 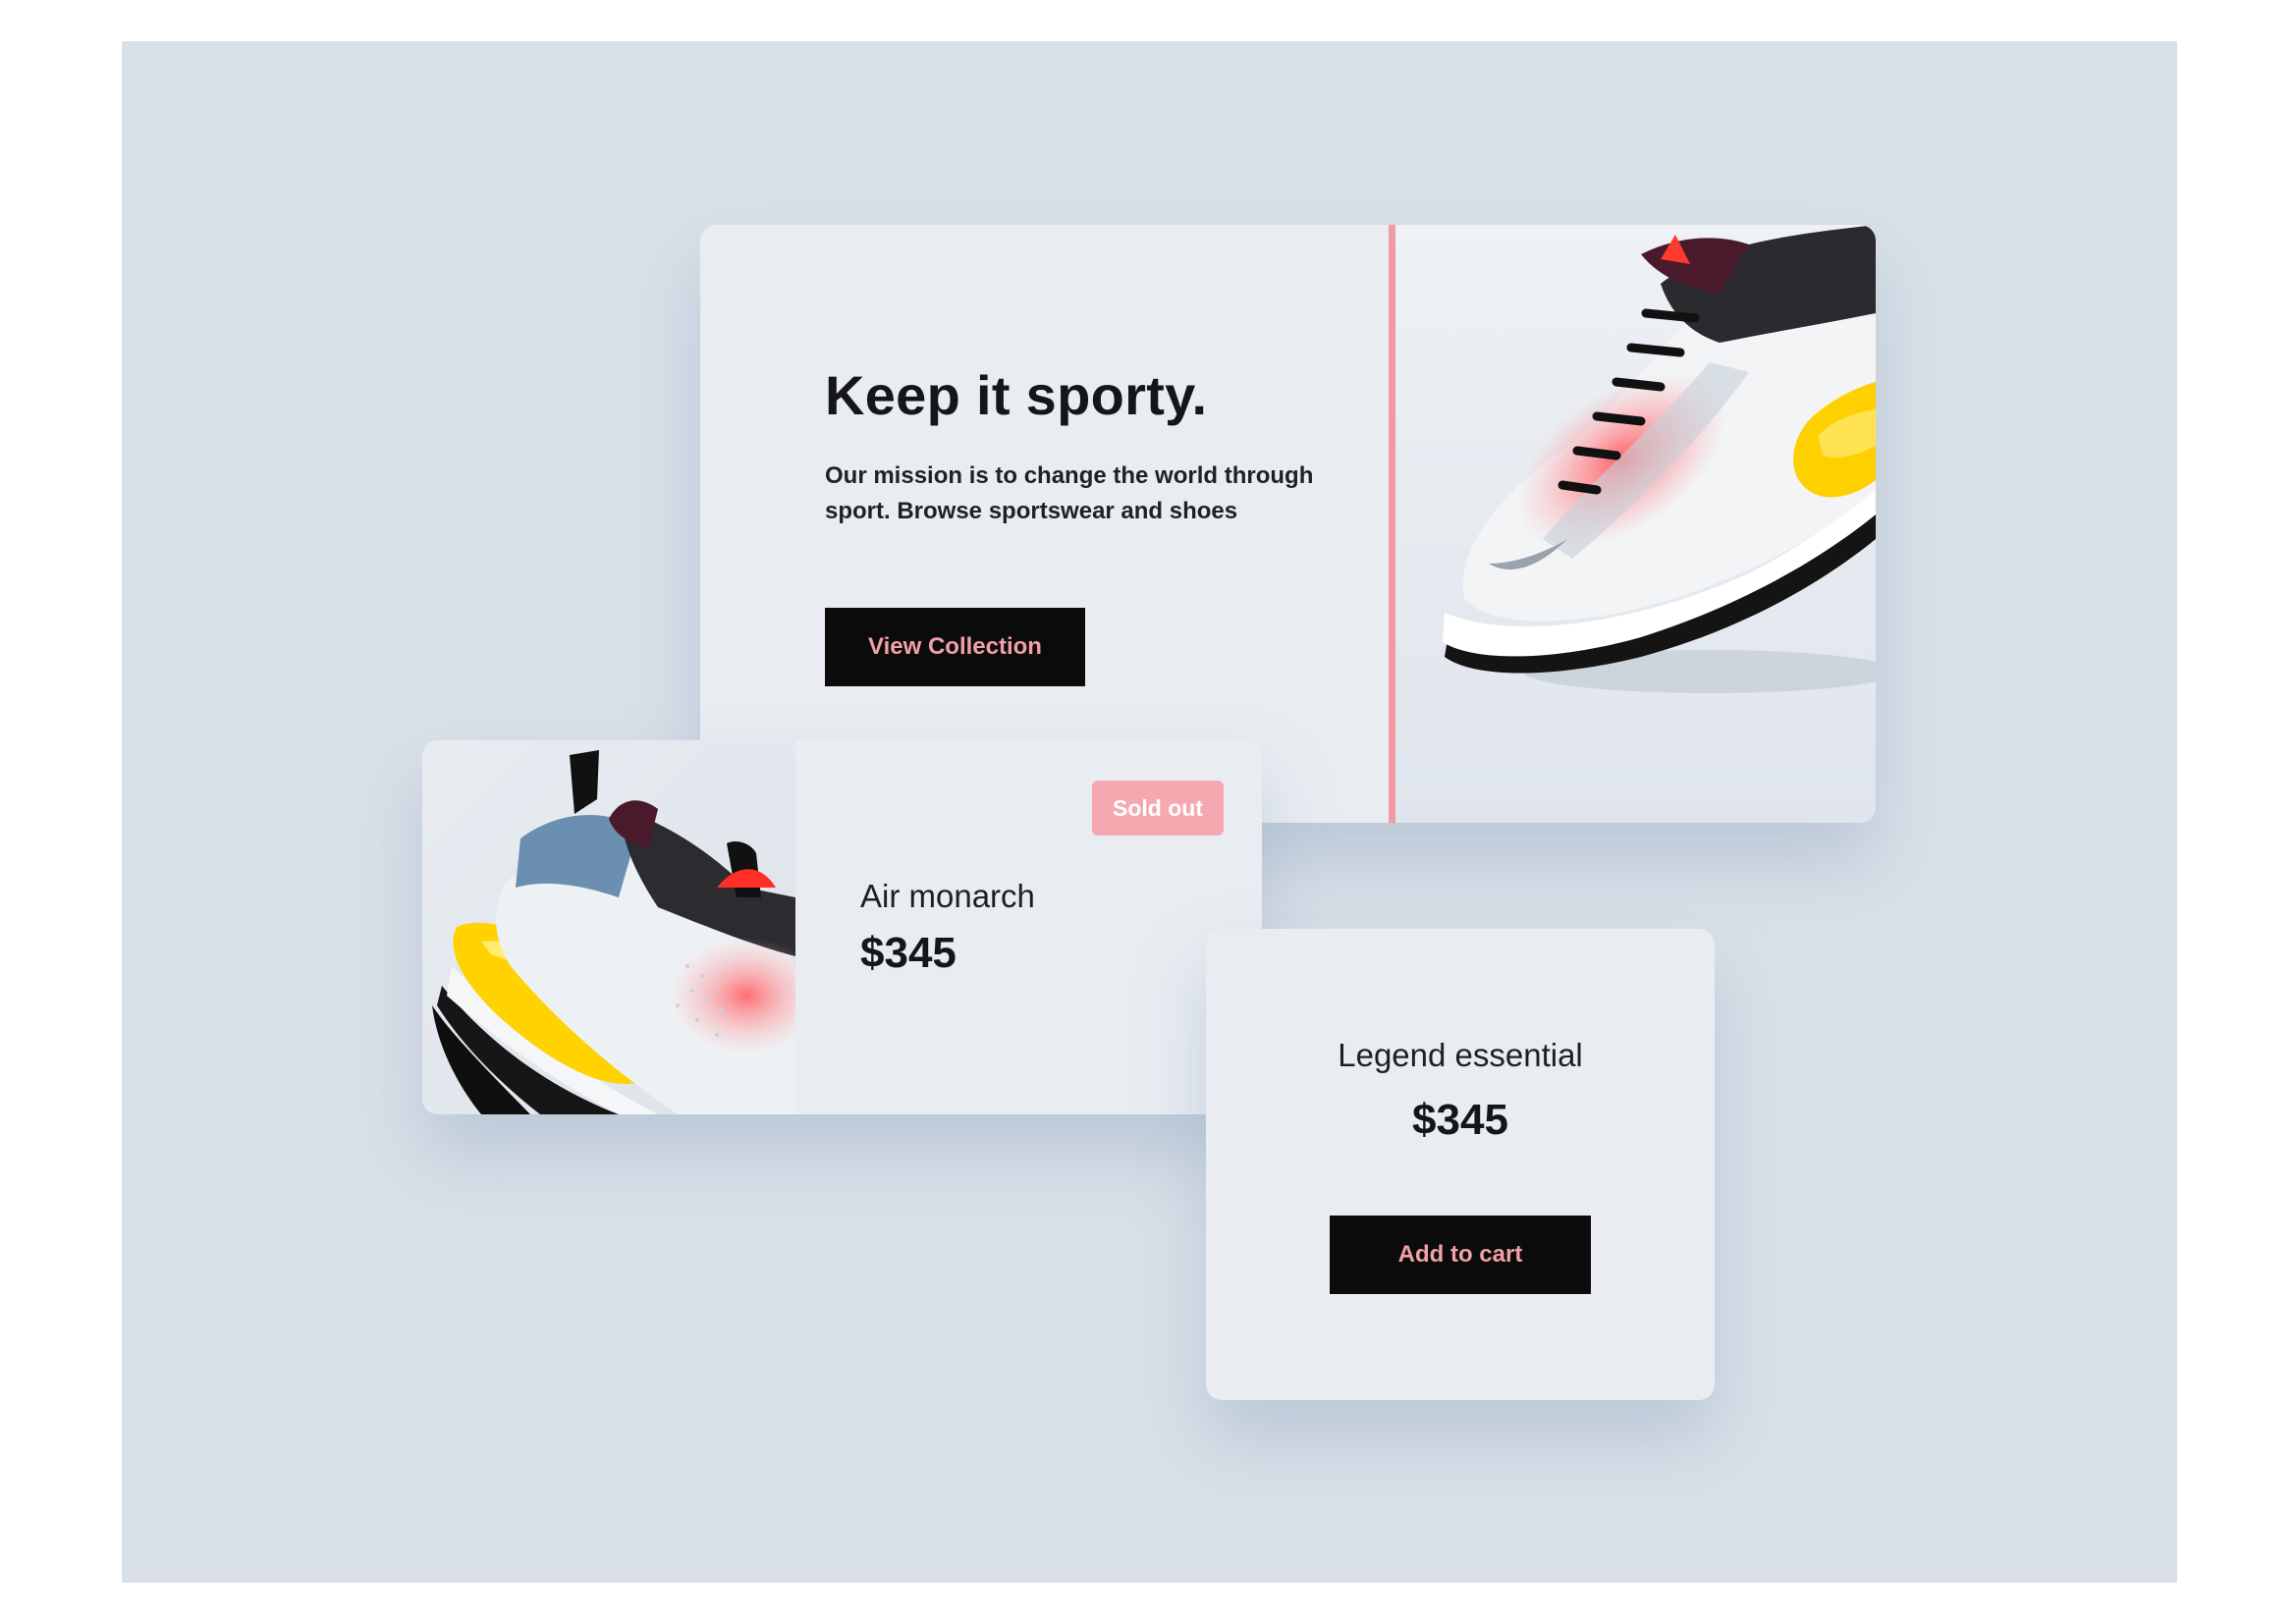 I want to click on sold-out-badge: Sold out, so click(x=1158, y=808).